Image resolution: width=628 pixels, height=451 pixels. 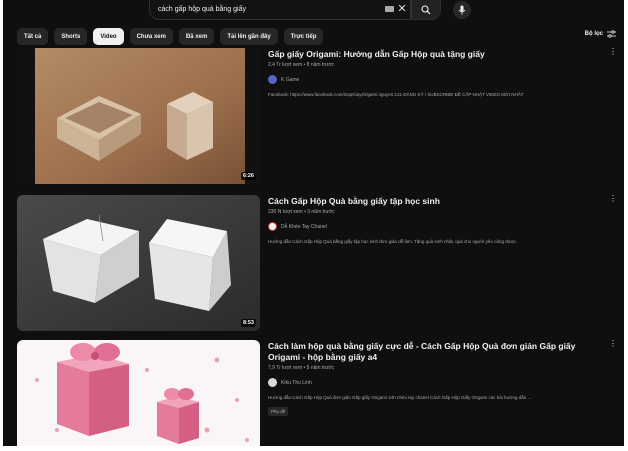 What do you see at coordinates (301, 212) in the screenshot?
I see `video-meta: 230 N lượt xem • 3 năm trước` at bounding box center [301, 212].